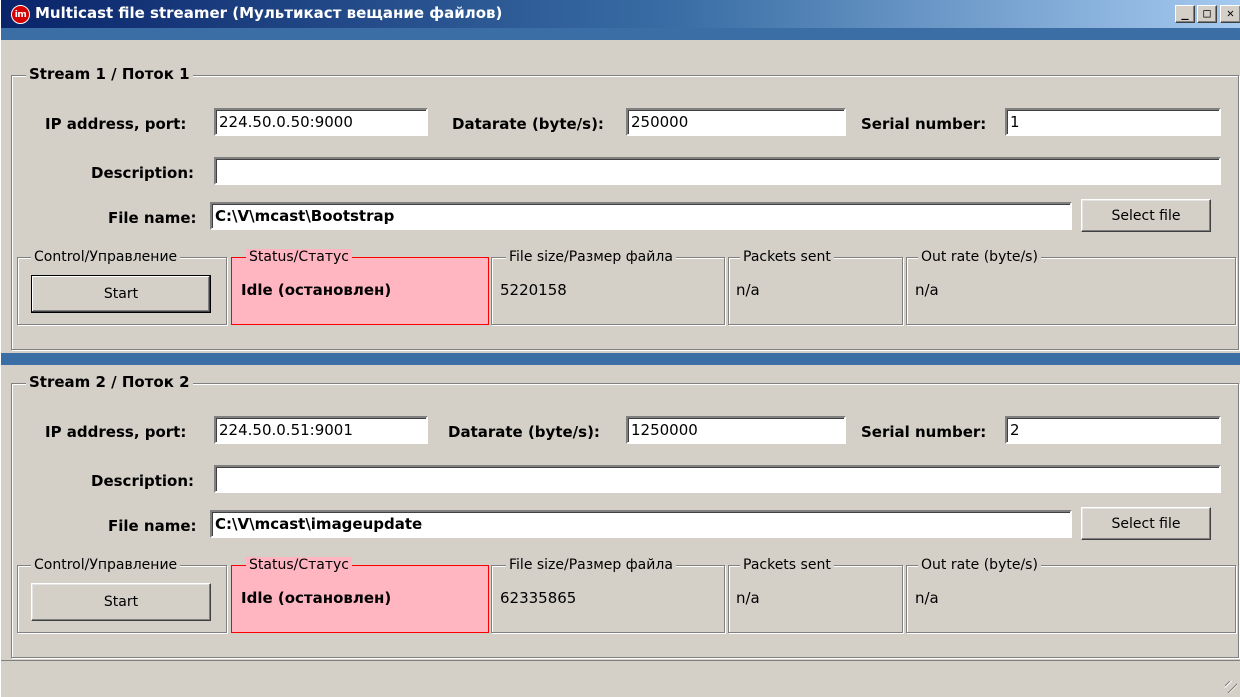 This screenshot has width=1240, height=697. Describe the element at coordinates (109, 382) in the screenshot. I see `stream-2-title: Stream 2 / Поток 2` at that location.